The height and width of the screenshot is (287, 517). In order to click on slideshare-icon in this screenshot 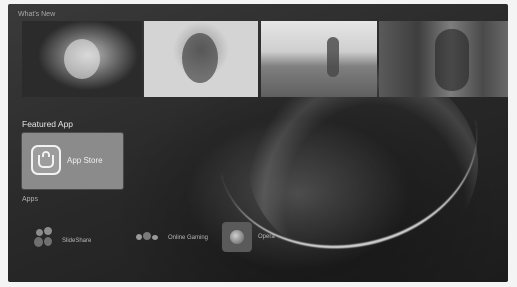, I will do `click(43, 237)`.